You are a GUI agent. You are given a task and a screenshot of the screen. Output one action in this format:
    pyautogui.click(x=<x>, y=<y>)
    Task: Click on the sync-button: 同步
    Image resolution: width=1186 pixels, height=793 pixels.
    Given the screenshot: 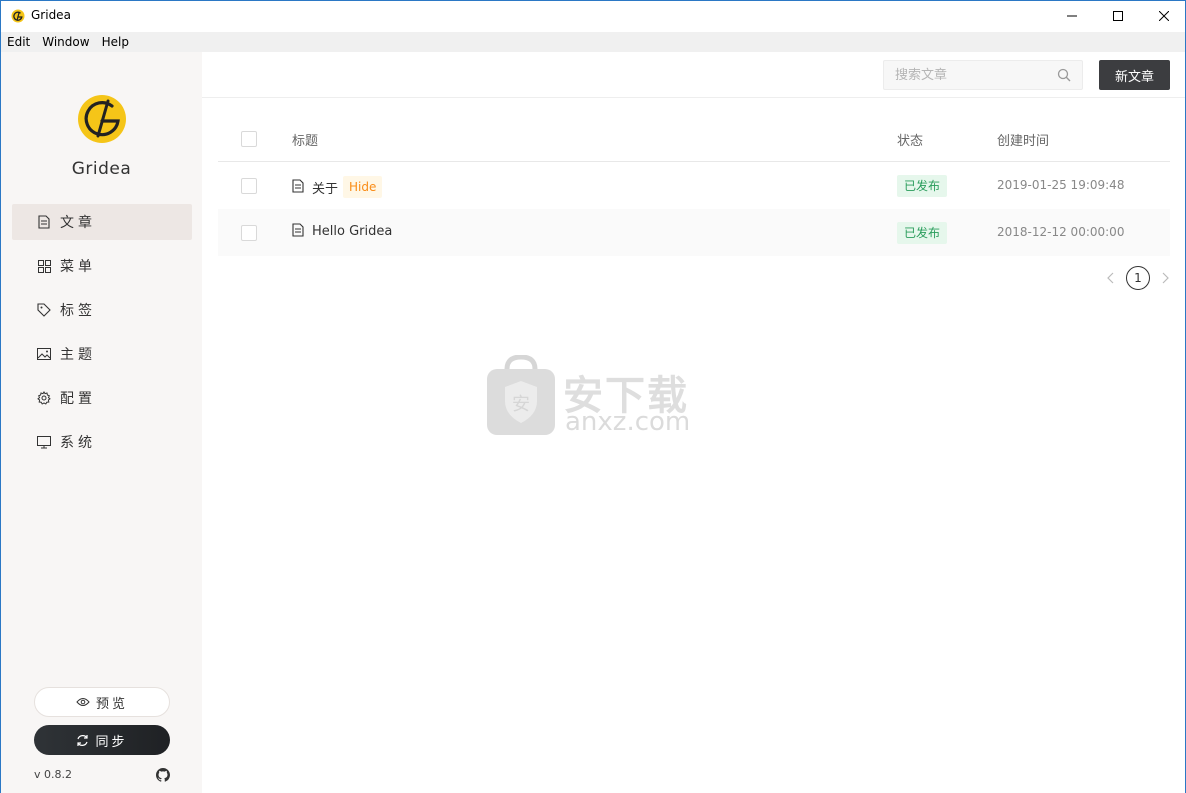 What is the action you would take?
    pyautogui.click(x=102, y=740)
    